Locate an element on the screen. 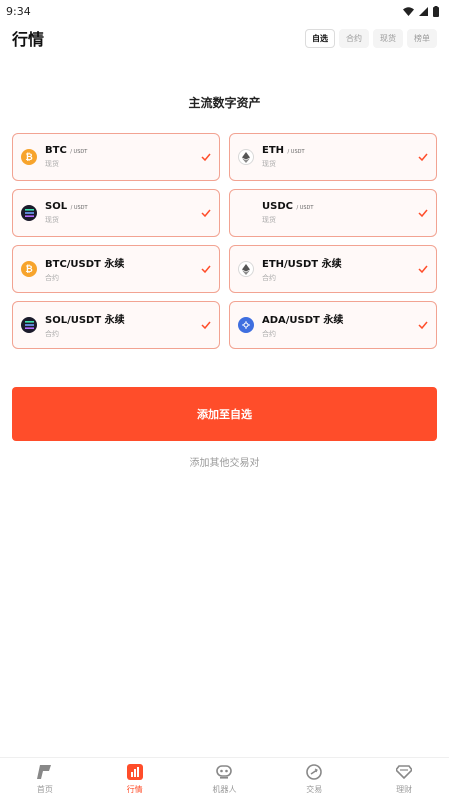 The height and width of the screenshot is (800, 449). tab-spot: 现货 is located at coordinates (388, 38).